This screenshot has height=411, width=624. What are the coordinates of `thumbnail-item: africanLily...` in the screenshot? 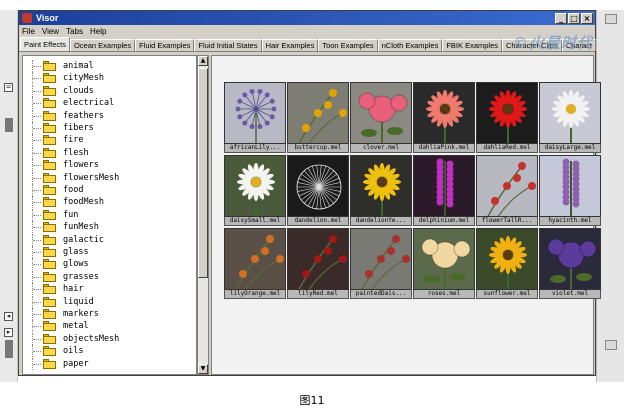 It's located at (255, 118).